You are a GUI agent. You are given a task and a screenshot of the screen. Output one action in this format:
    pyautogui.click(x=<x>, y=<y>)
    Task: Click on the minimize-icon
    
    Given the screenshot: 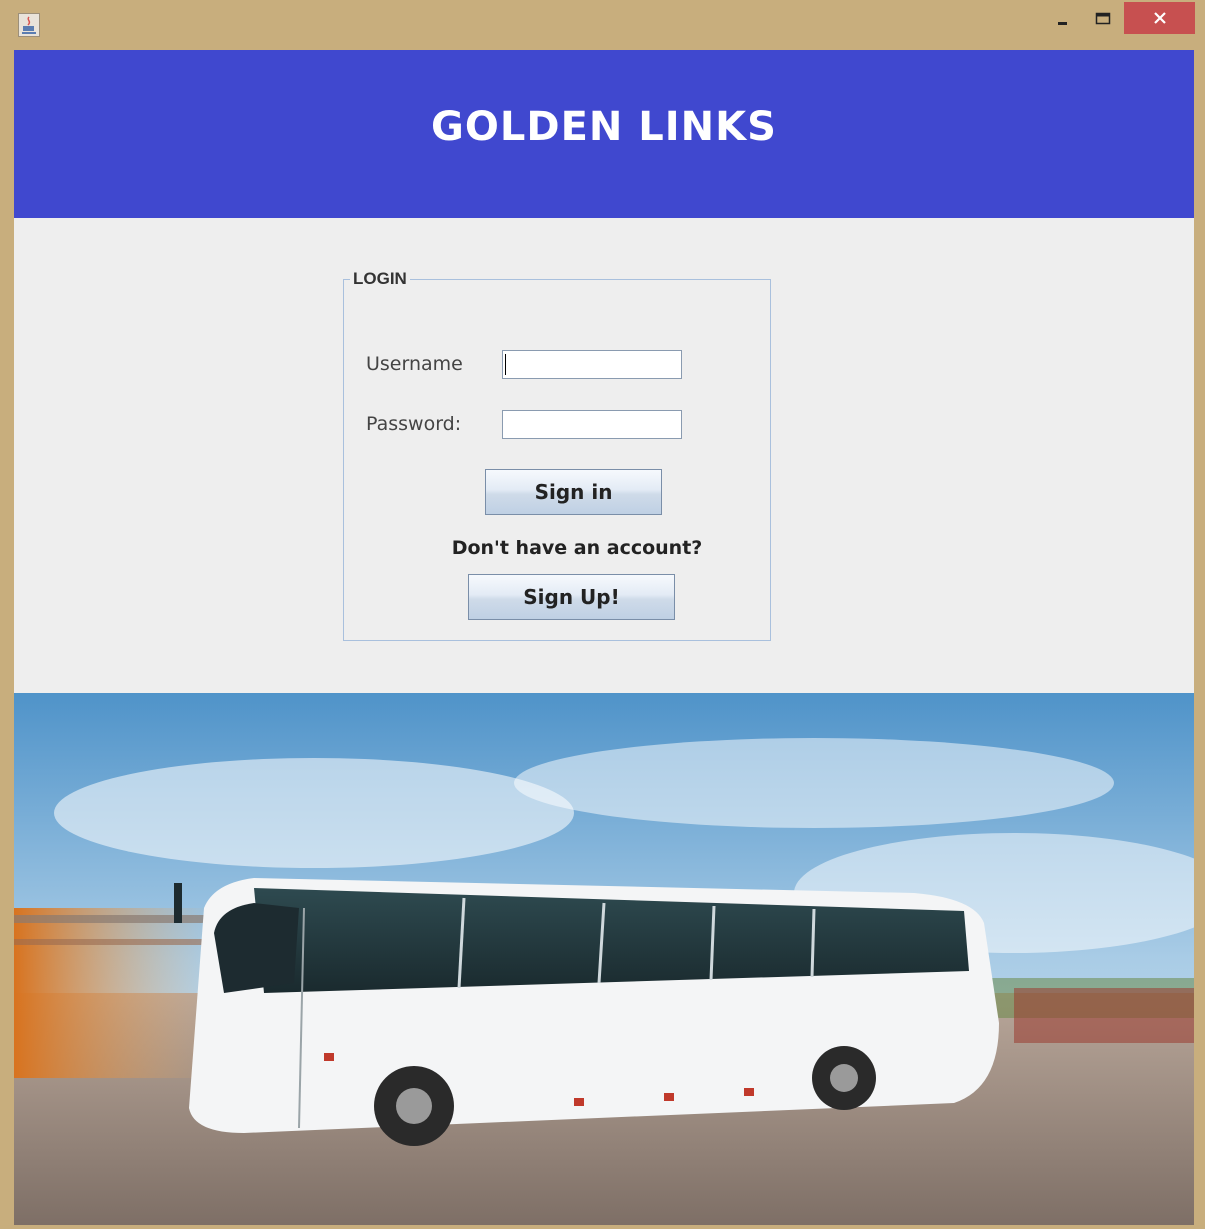 What is the action you would take?
    pyautogui.click(x=1062, y=23)
    